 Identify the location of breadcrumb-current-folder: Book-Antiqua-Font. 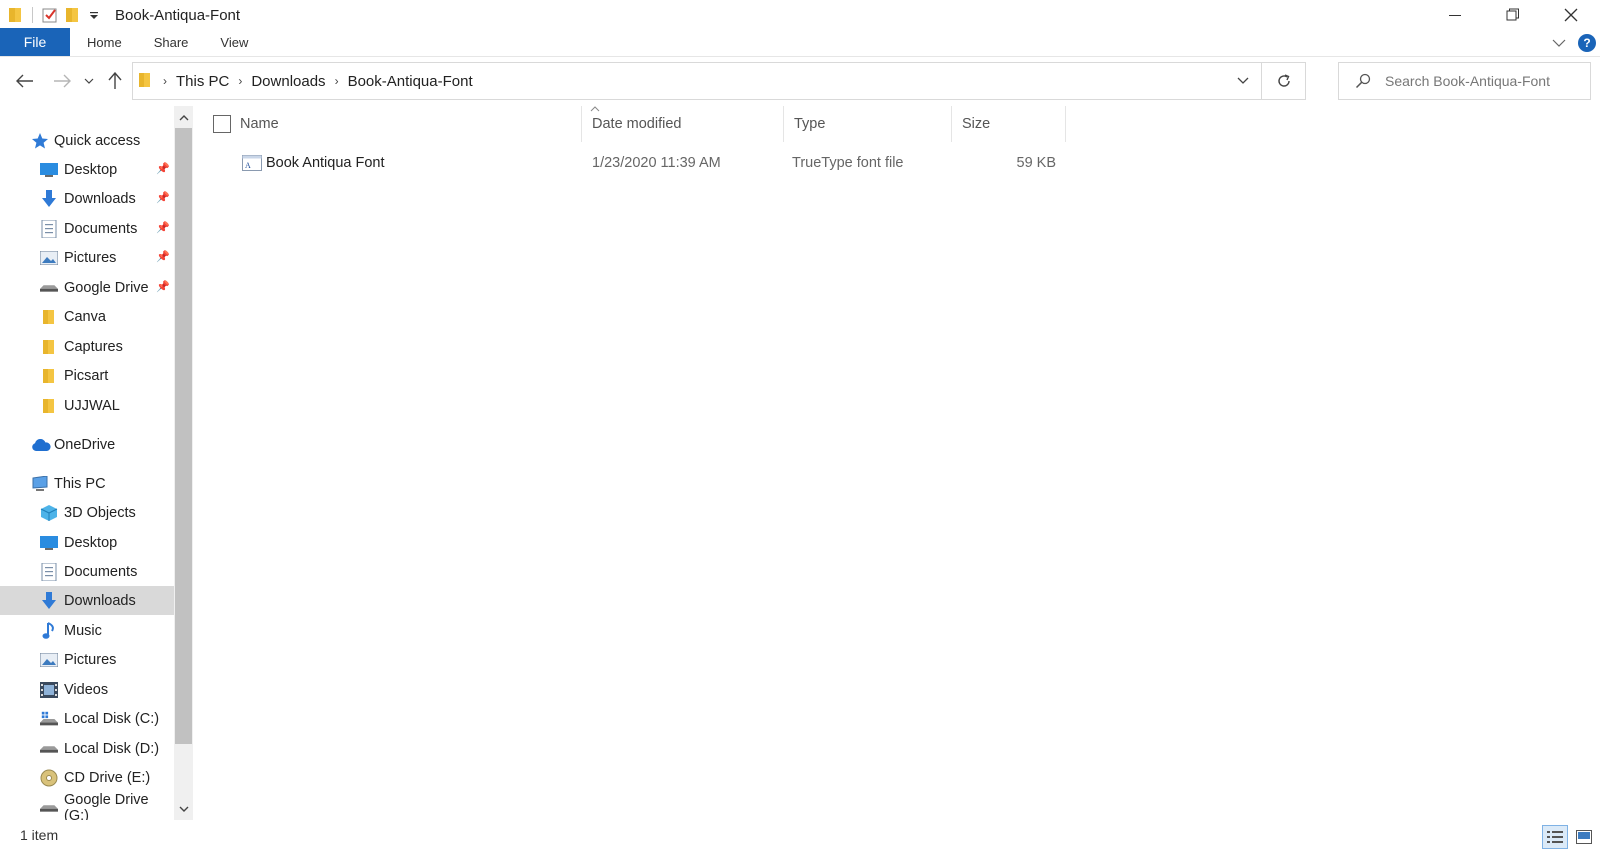
(410, 81).